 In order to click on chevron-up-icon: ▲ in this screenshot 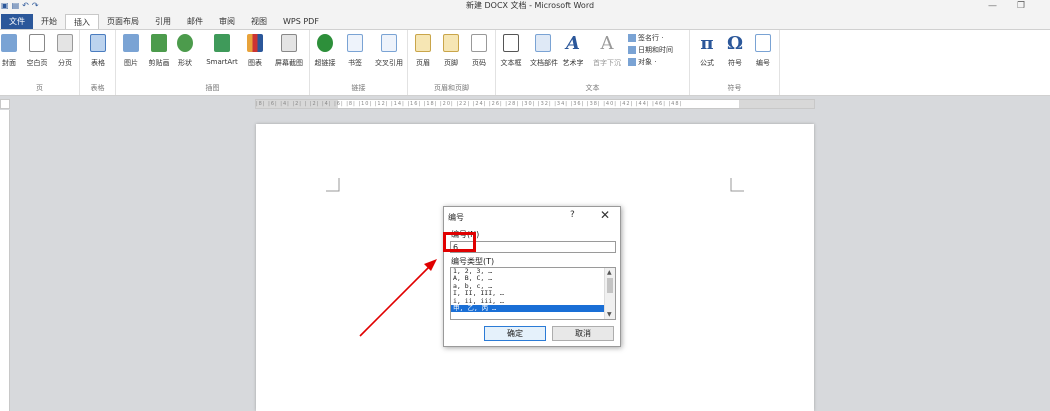, I will do `click(609, 272)`.